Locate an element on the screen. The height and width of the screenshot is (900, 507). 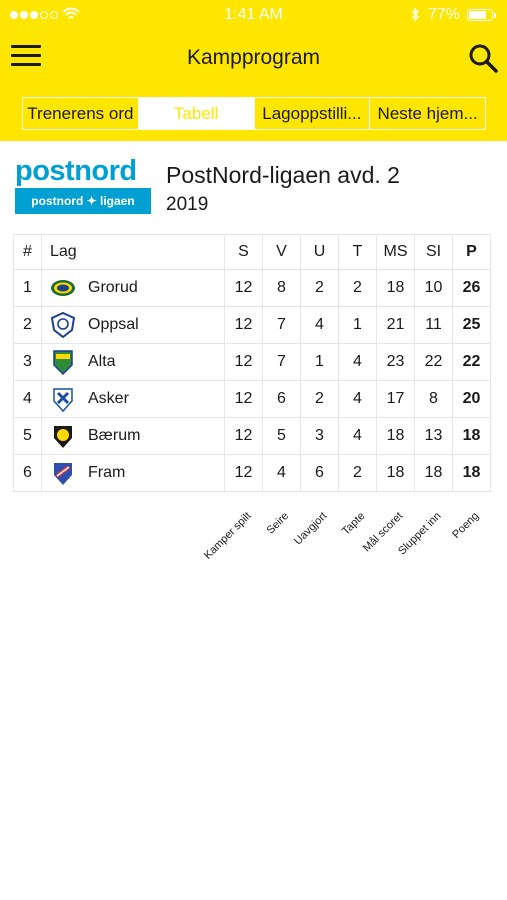
goals-against: 22 is located at coordinates (433, 362).